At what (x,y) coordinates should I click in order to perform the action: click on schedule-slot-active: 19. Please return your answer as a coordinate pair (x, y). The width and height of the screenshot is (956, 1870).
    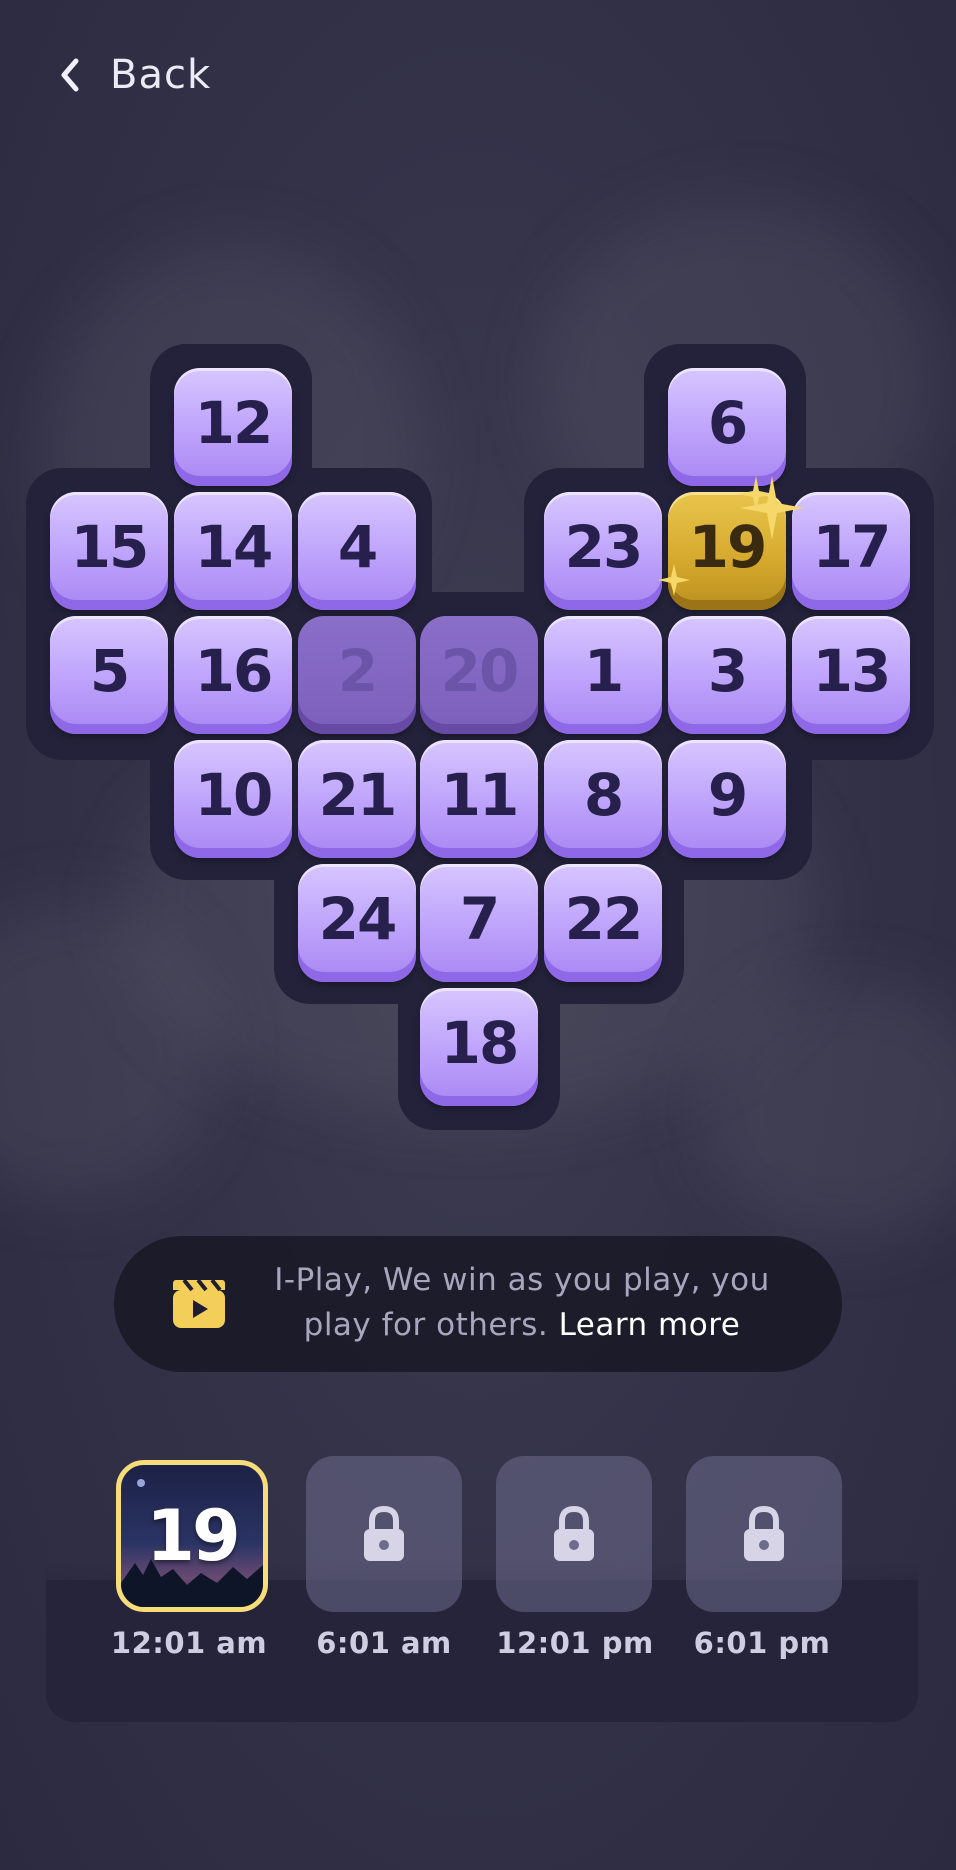
    Looking at the image, I should click on (192, 1536).